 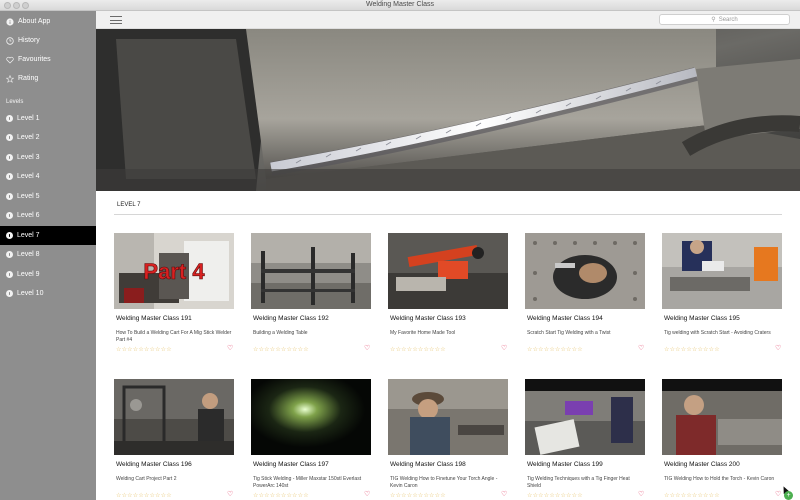 I want to click on heart-outline-icon, so click(x=10, y=60).